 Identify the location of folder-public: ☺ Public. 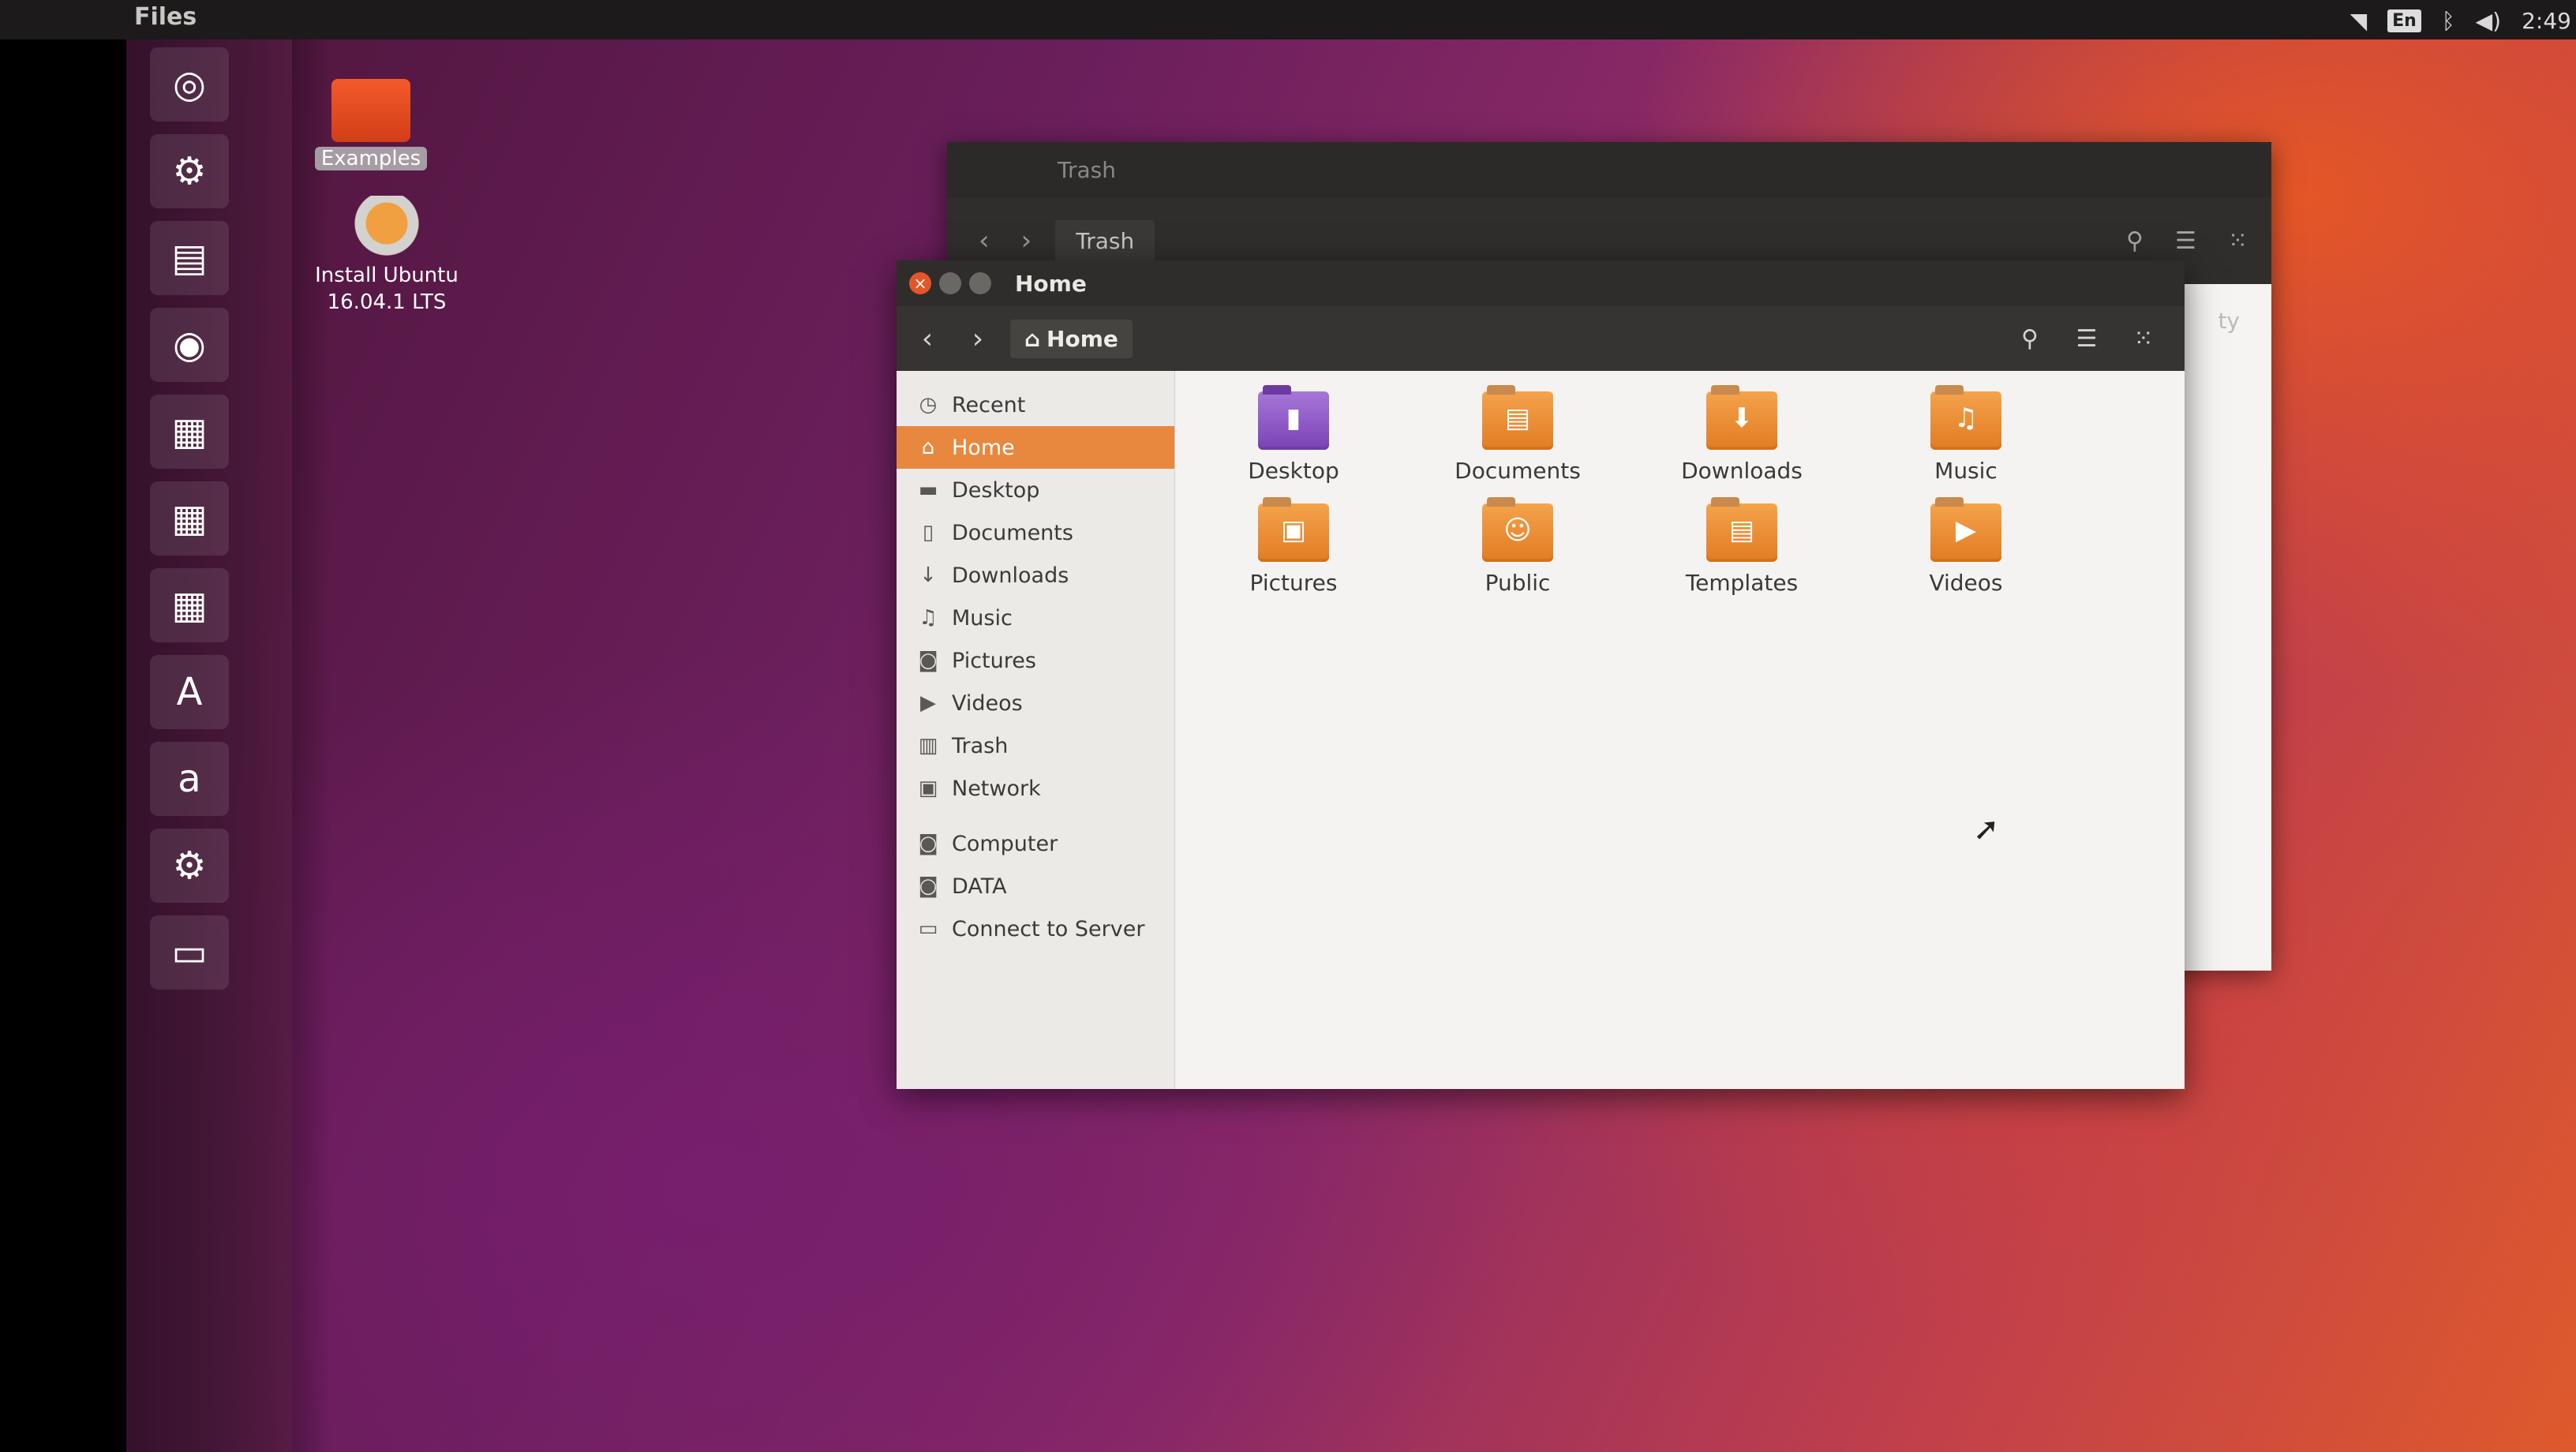
(1517, 546).